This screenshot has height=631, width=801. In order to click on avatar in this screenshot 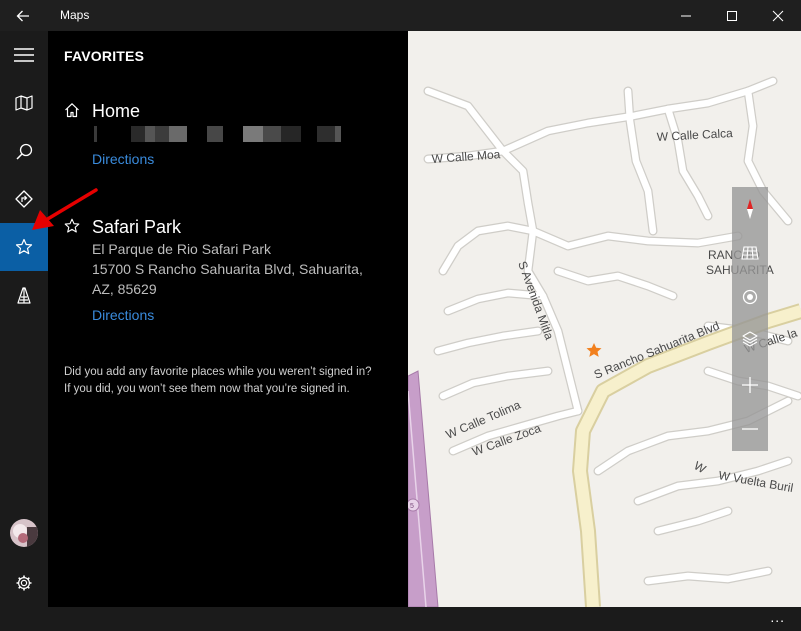, I will do `click(24, 533)`.